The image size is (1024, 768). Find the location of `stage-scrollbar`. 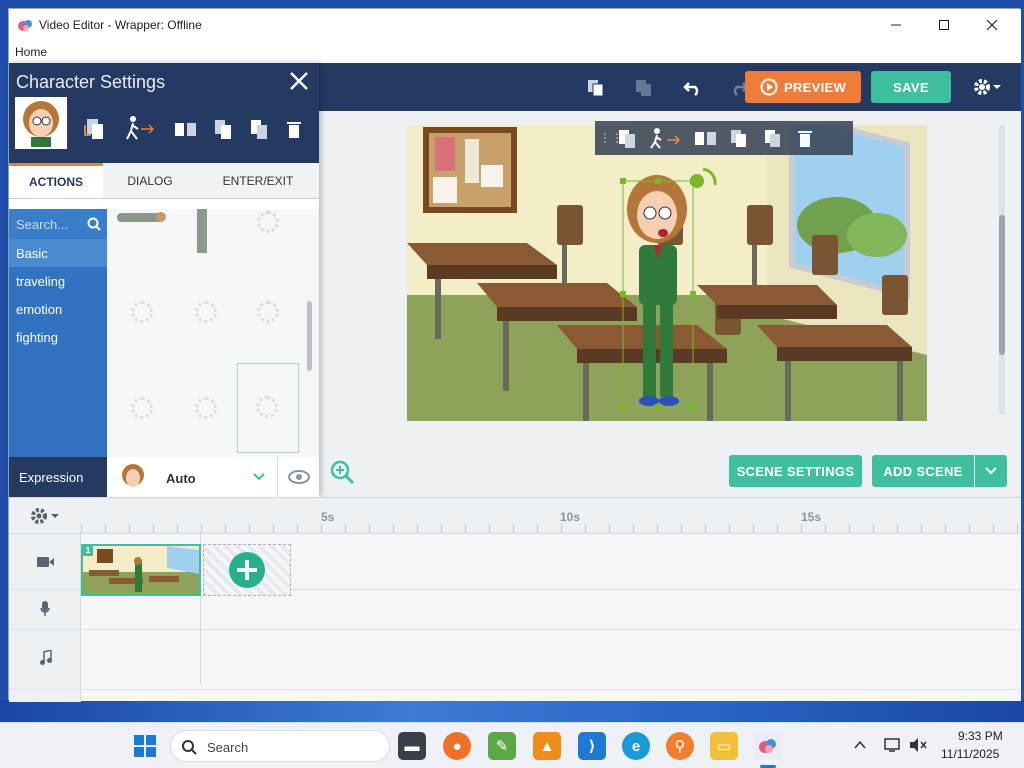

stage-scrollbar is located at coordinates (1002, 270).